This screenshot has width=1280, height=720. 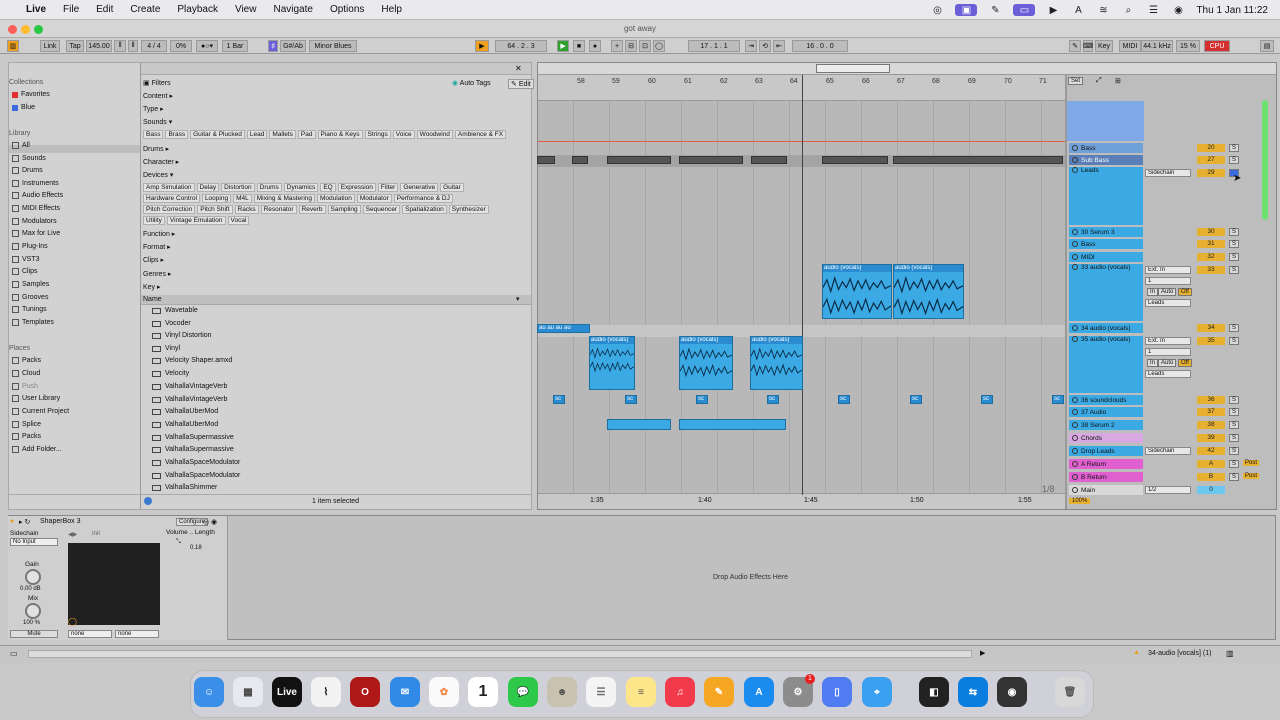 What do you see at coordinates (1211, 173) in the screenshot?
I see `track-activator: 29` at bounding box center [1211, 173].